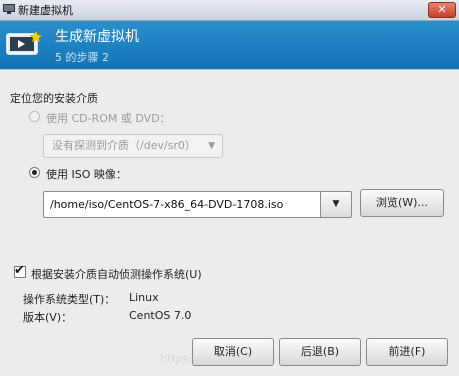  Describe the element at coordinates (86, 174) in the screenshot. I see `iso-label: 使用 ISO 映像：` at that location.